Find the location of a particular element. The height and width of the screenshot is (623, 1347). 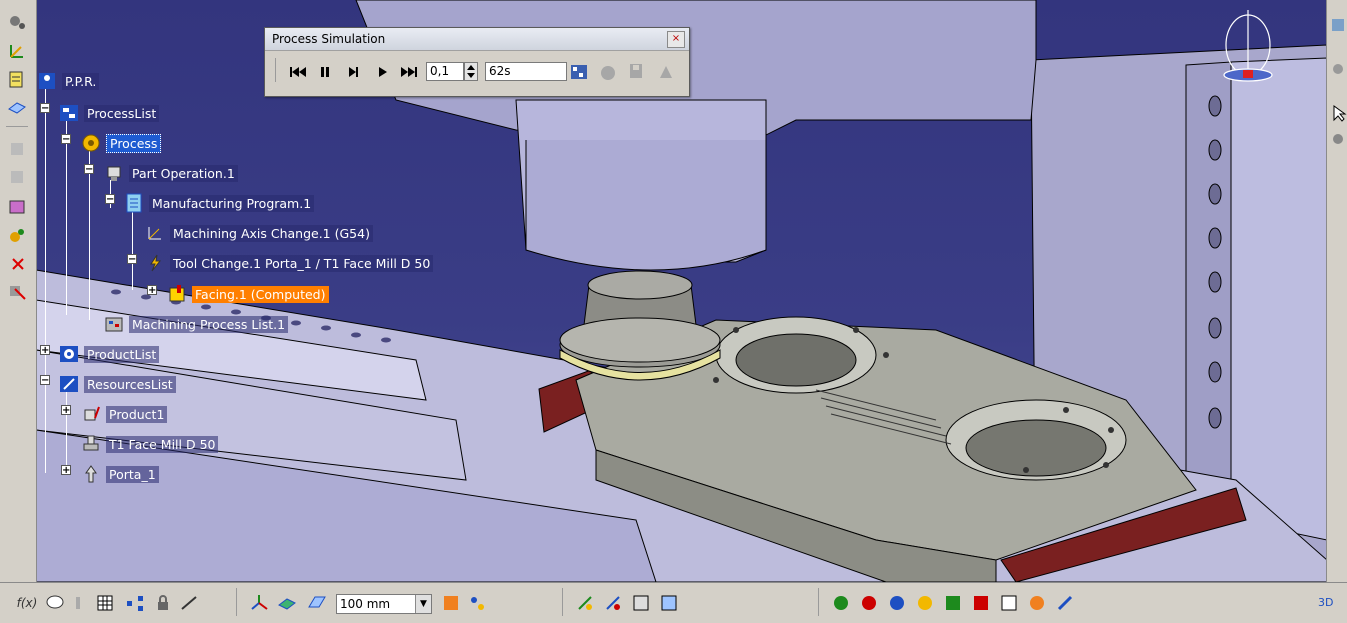

network-icon is located at coordinates (135, 603).